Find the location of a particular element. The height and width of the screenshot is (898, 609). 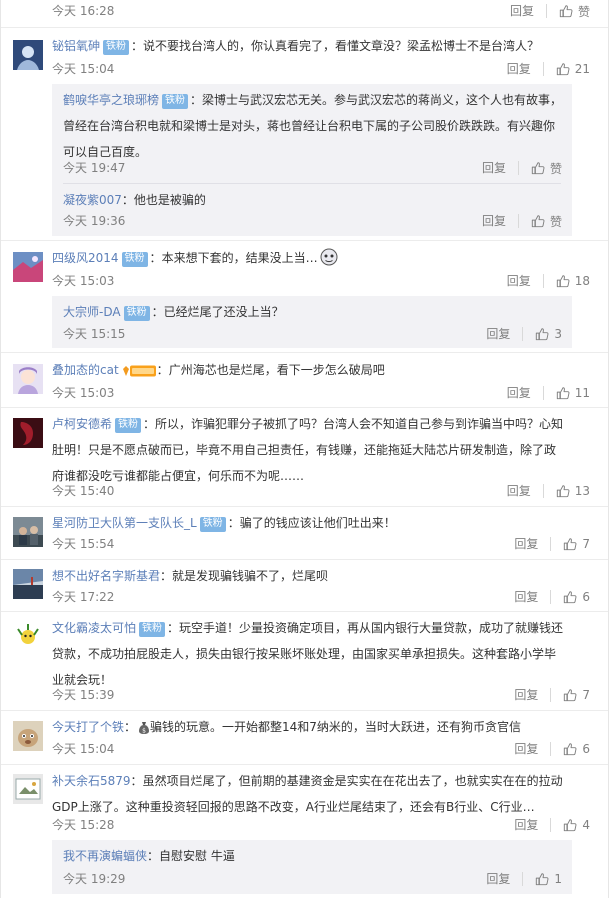

reply-text-line: 凝夜紫007：他也是被骗的 is located at coordinates (134, 200).